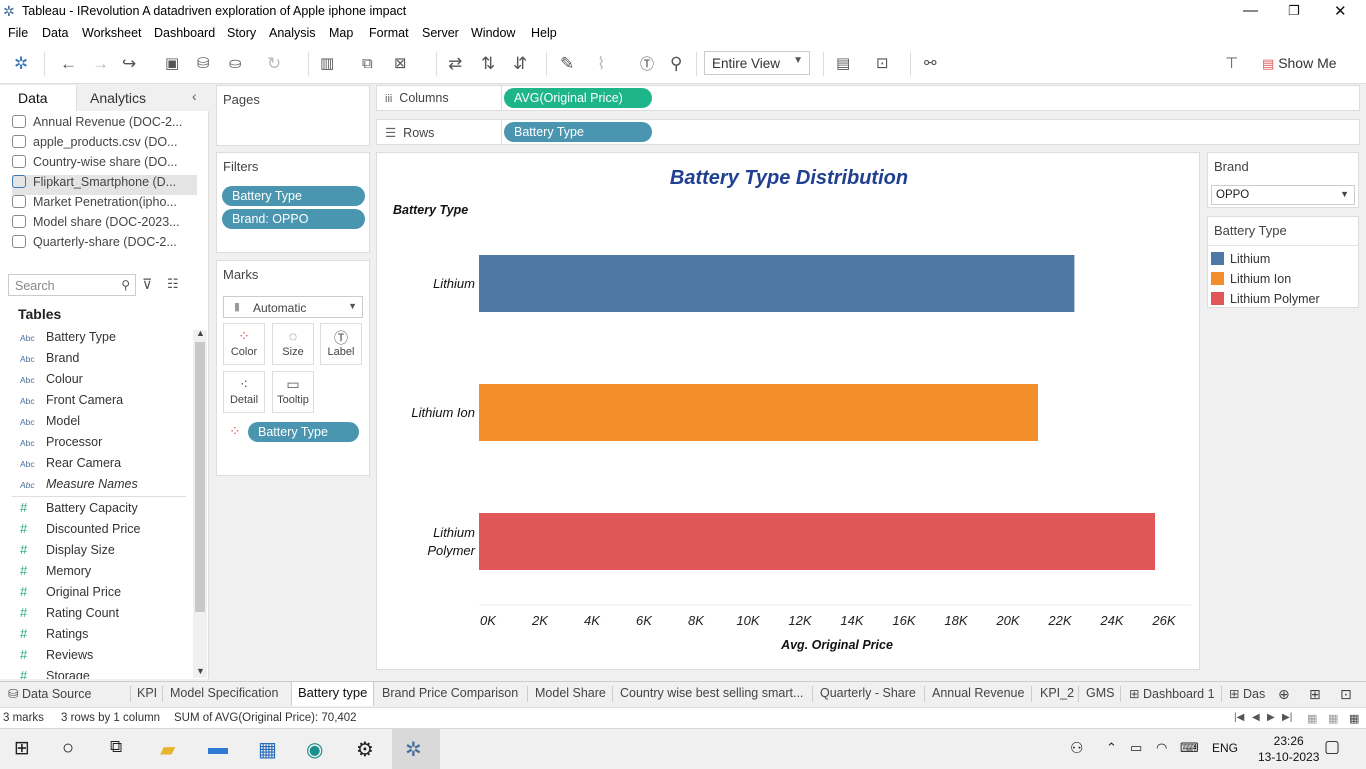  I want to click on menu-window: Window, so click(493, 33).